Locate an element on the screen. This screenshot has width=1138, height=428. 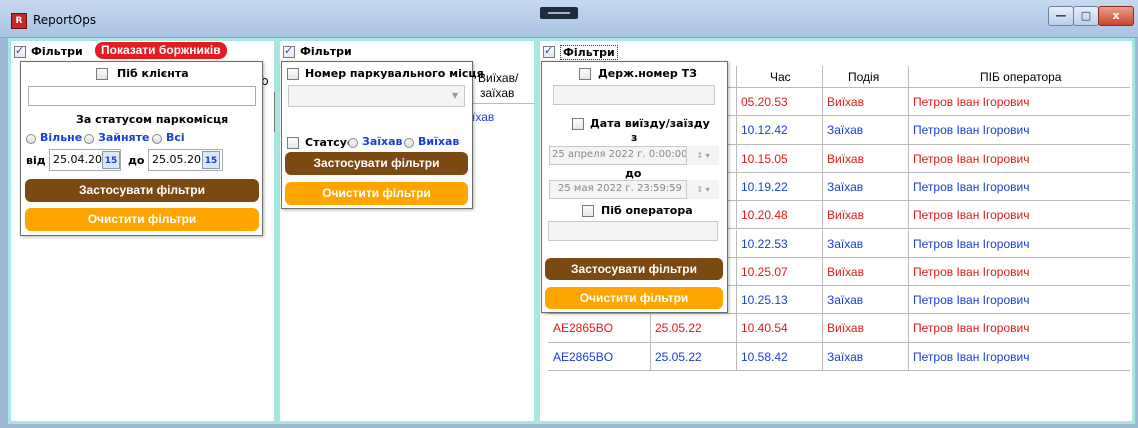
spot-number-checkbox is located at coordinates (293, 75).